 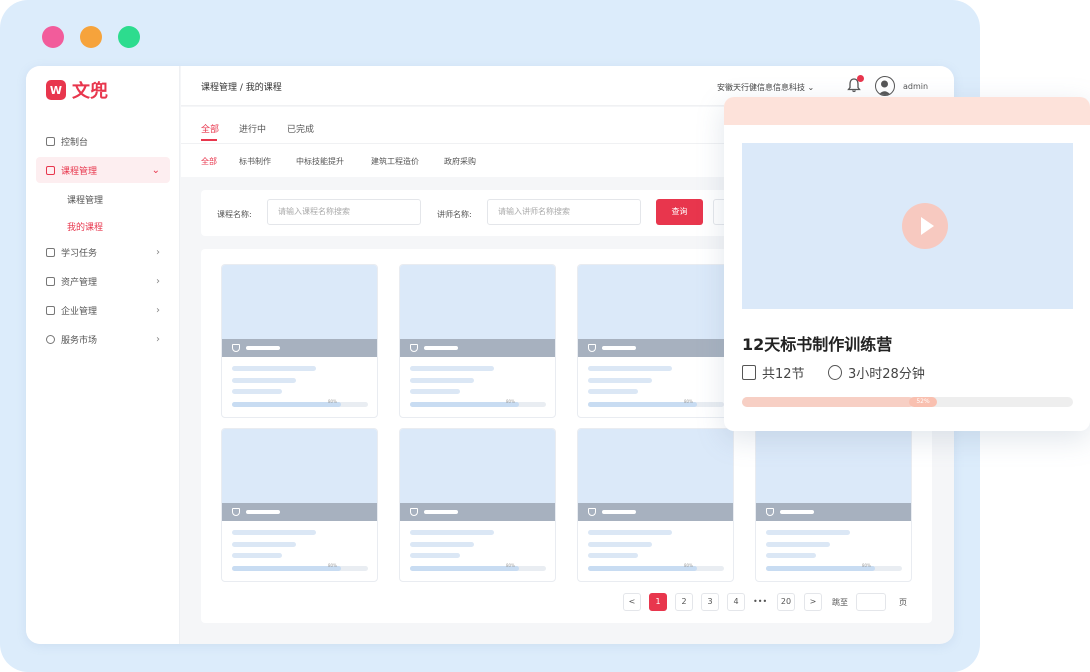 I want to click on teacher-name-input: 请输入讲师名称搜索, so click(x=564, y=212).